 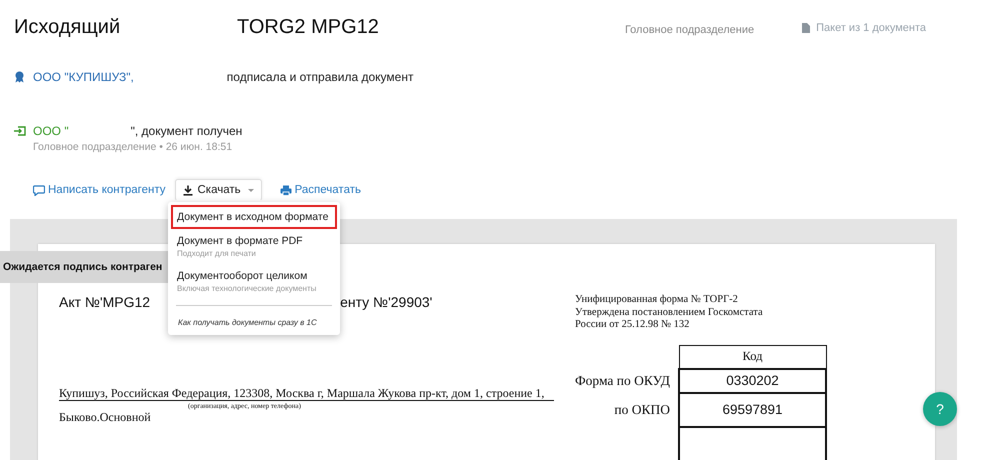 I want to click on menu-item-hint: Подходит для печати, so click(x=217, y=253).